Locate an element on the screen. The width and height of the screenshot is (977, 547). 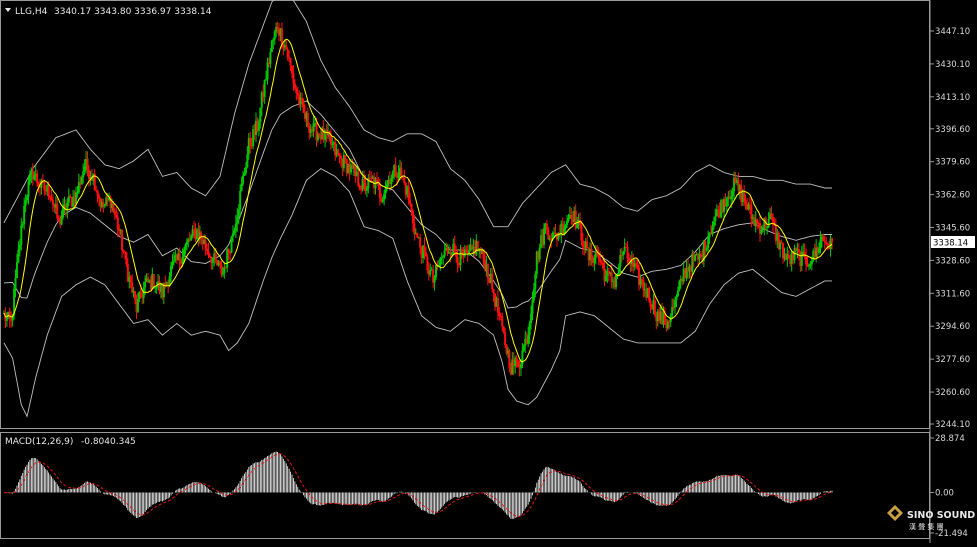
dropdown-triangle-icon is located at coordinates (8, 10).